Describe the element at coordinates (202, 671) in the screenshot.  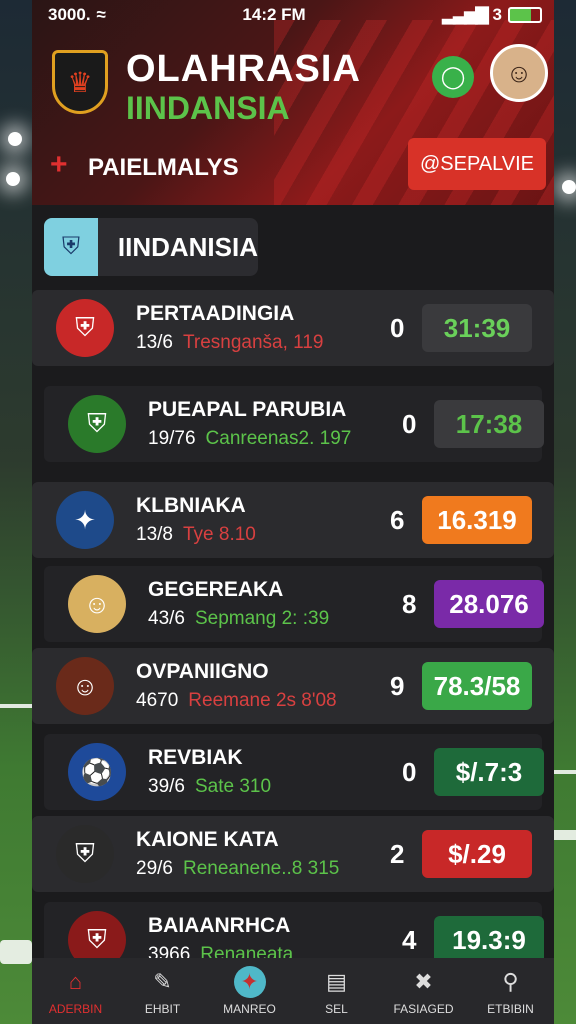
I see `team-name: OVPANIIGNO` at that location.